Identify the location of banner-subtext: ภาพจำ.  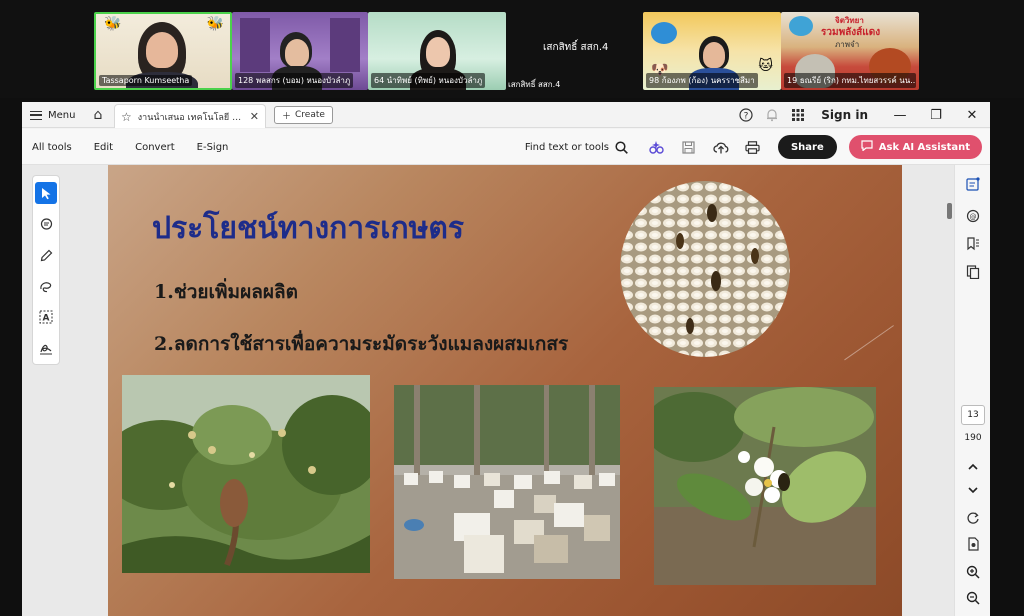
(847, 44).